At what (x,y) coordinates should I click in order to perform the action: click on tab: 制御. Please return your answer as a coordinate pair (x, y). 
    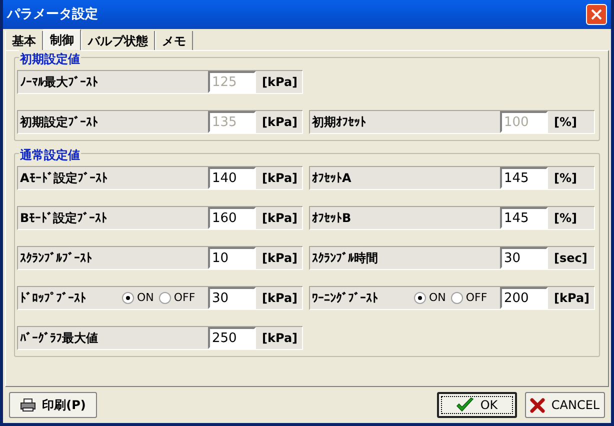
    Looking at the image, I should click on (62, 39).